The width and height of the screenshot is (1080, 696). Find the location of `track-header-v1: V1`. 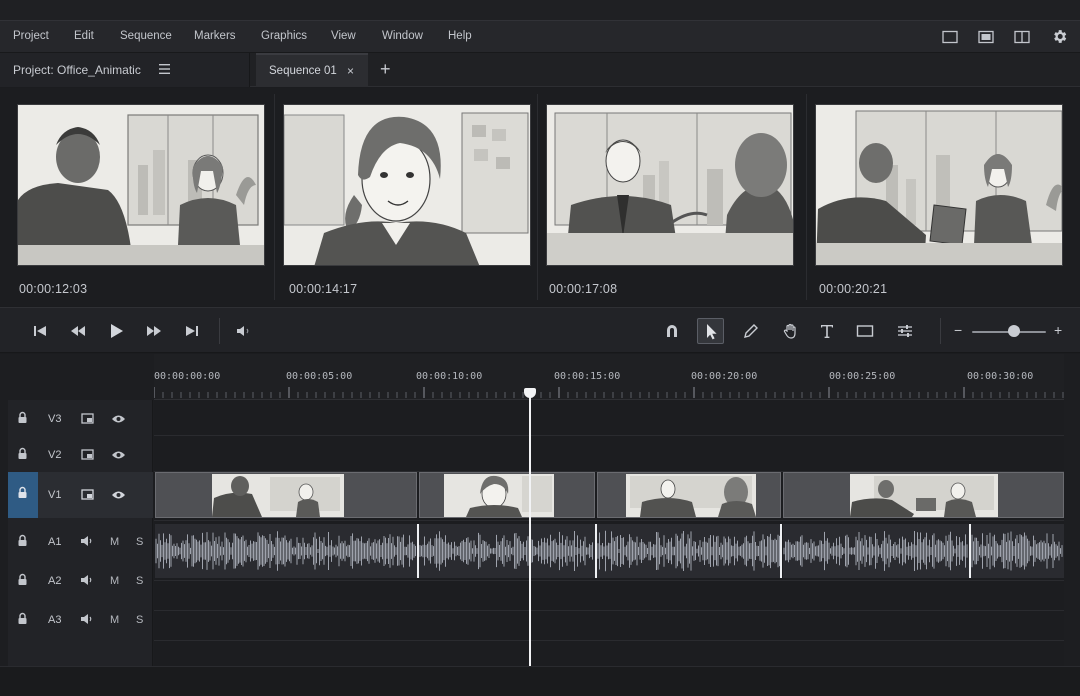

track-header-v1: V1 is located at coordinates (80, 495).